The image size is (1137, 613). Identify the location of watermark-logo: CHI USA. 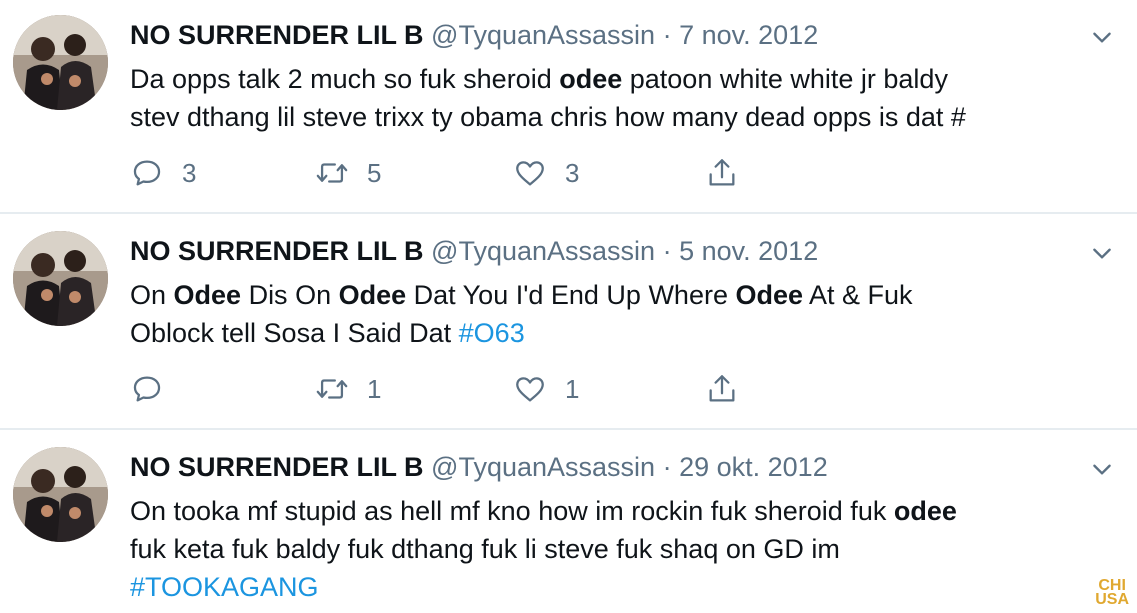
(1112, 593).